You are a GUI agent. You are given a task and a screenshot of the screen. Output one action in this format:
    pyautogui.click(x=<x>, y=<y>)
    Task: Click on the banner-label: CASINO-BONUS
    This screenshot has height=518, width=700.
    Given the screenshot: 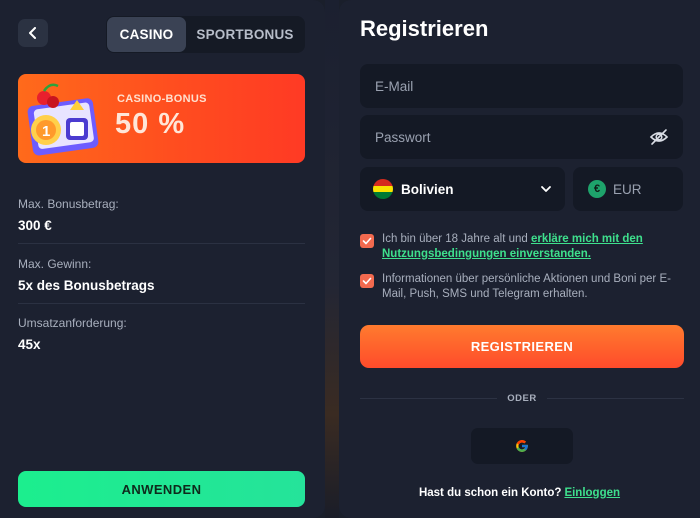 What is the action you would take?
    pyautogui.click(x=162, y=99)
    